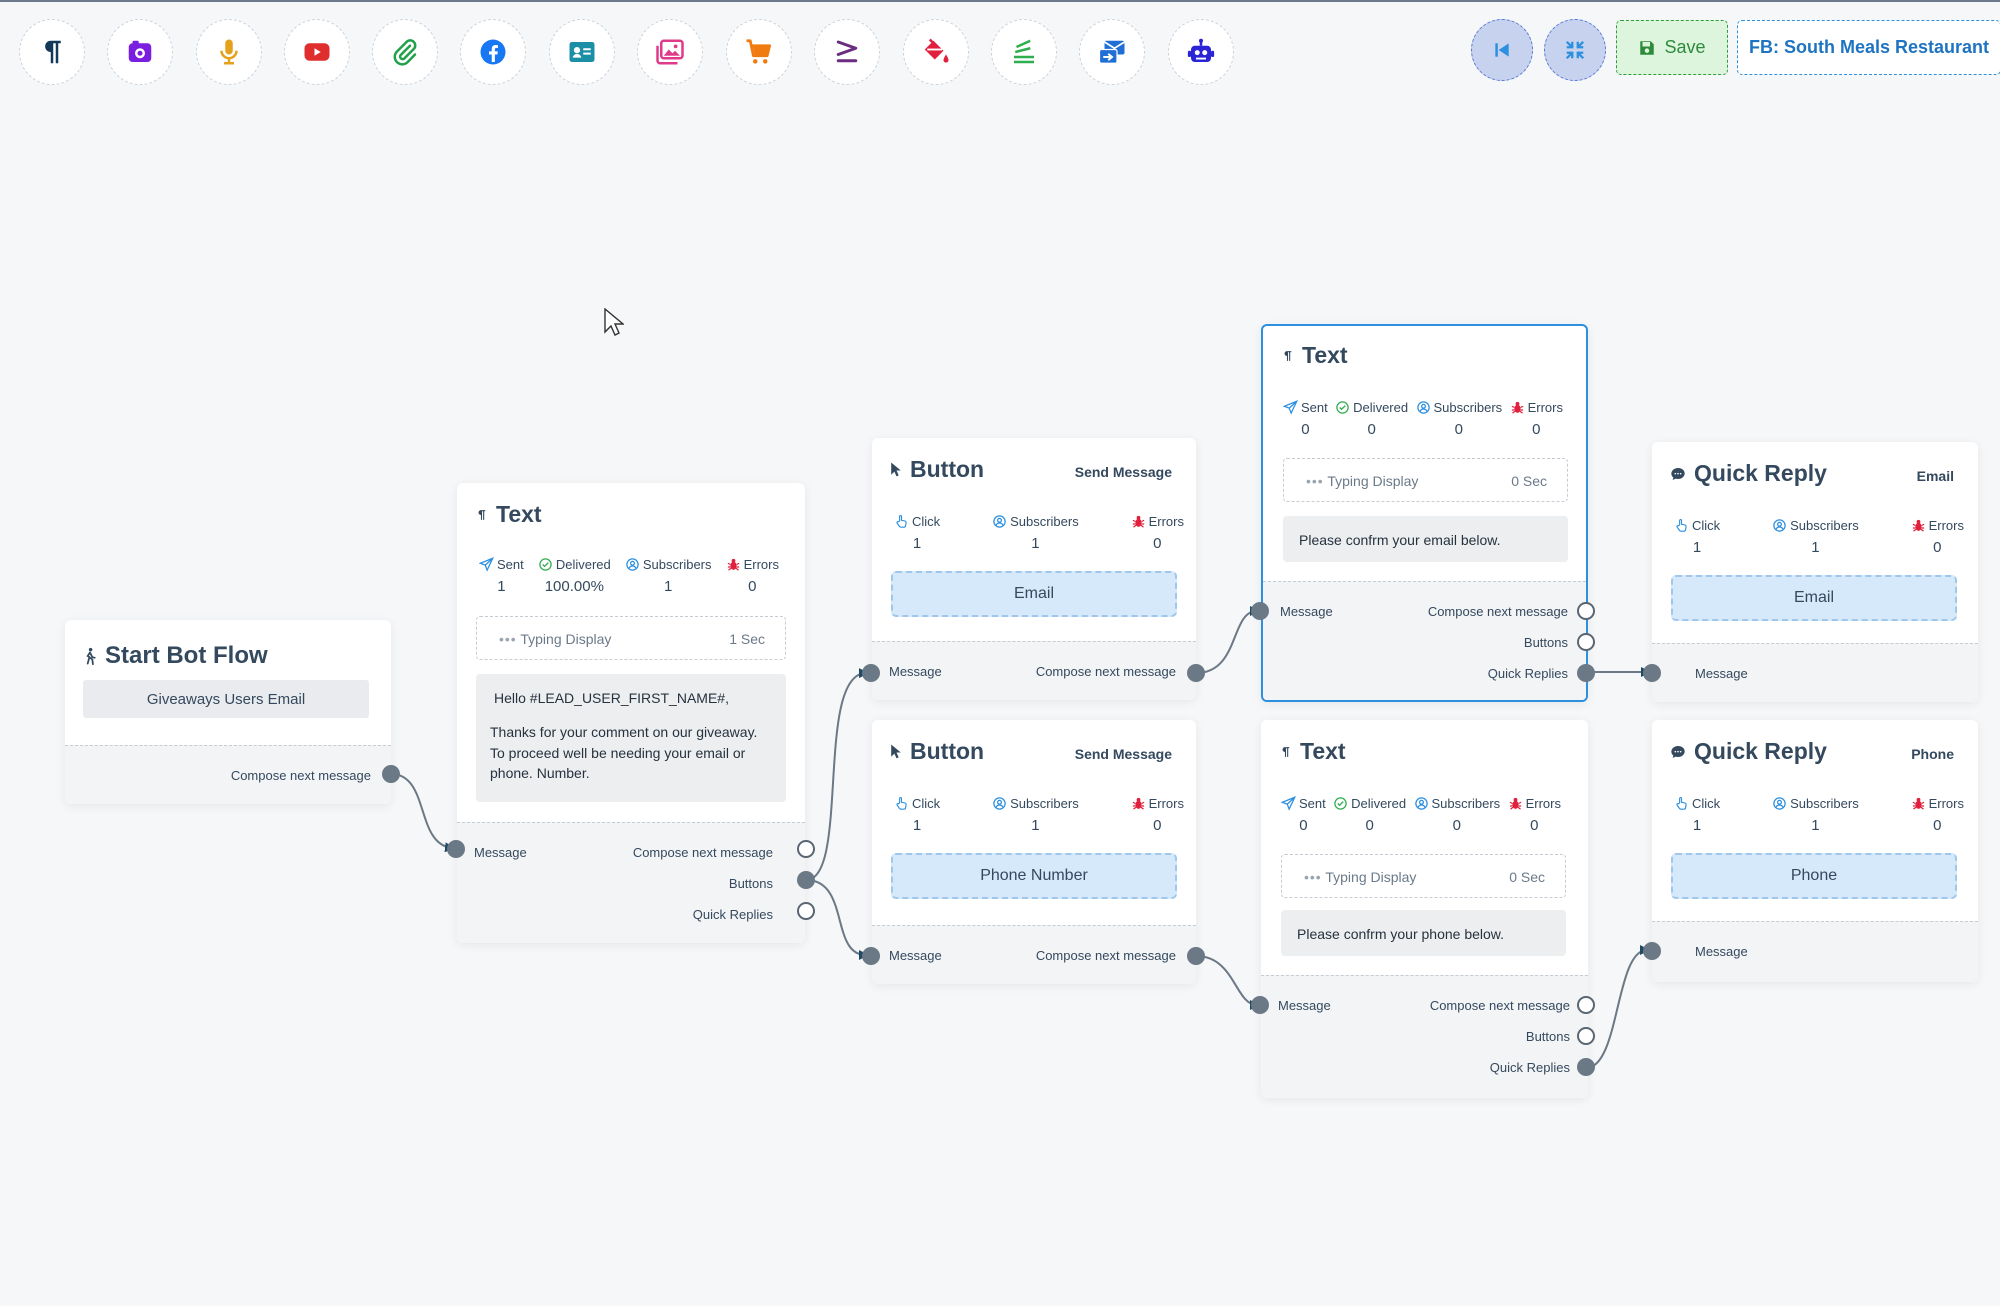 This screenshot has width=2000, height=1306. What do you see at coordinates (1425, 539) in the screenshot?
I see `message-box: Please confrm your email below.` at bounding box center [1425, 539].